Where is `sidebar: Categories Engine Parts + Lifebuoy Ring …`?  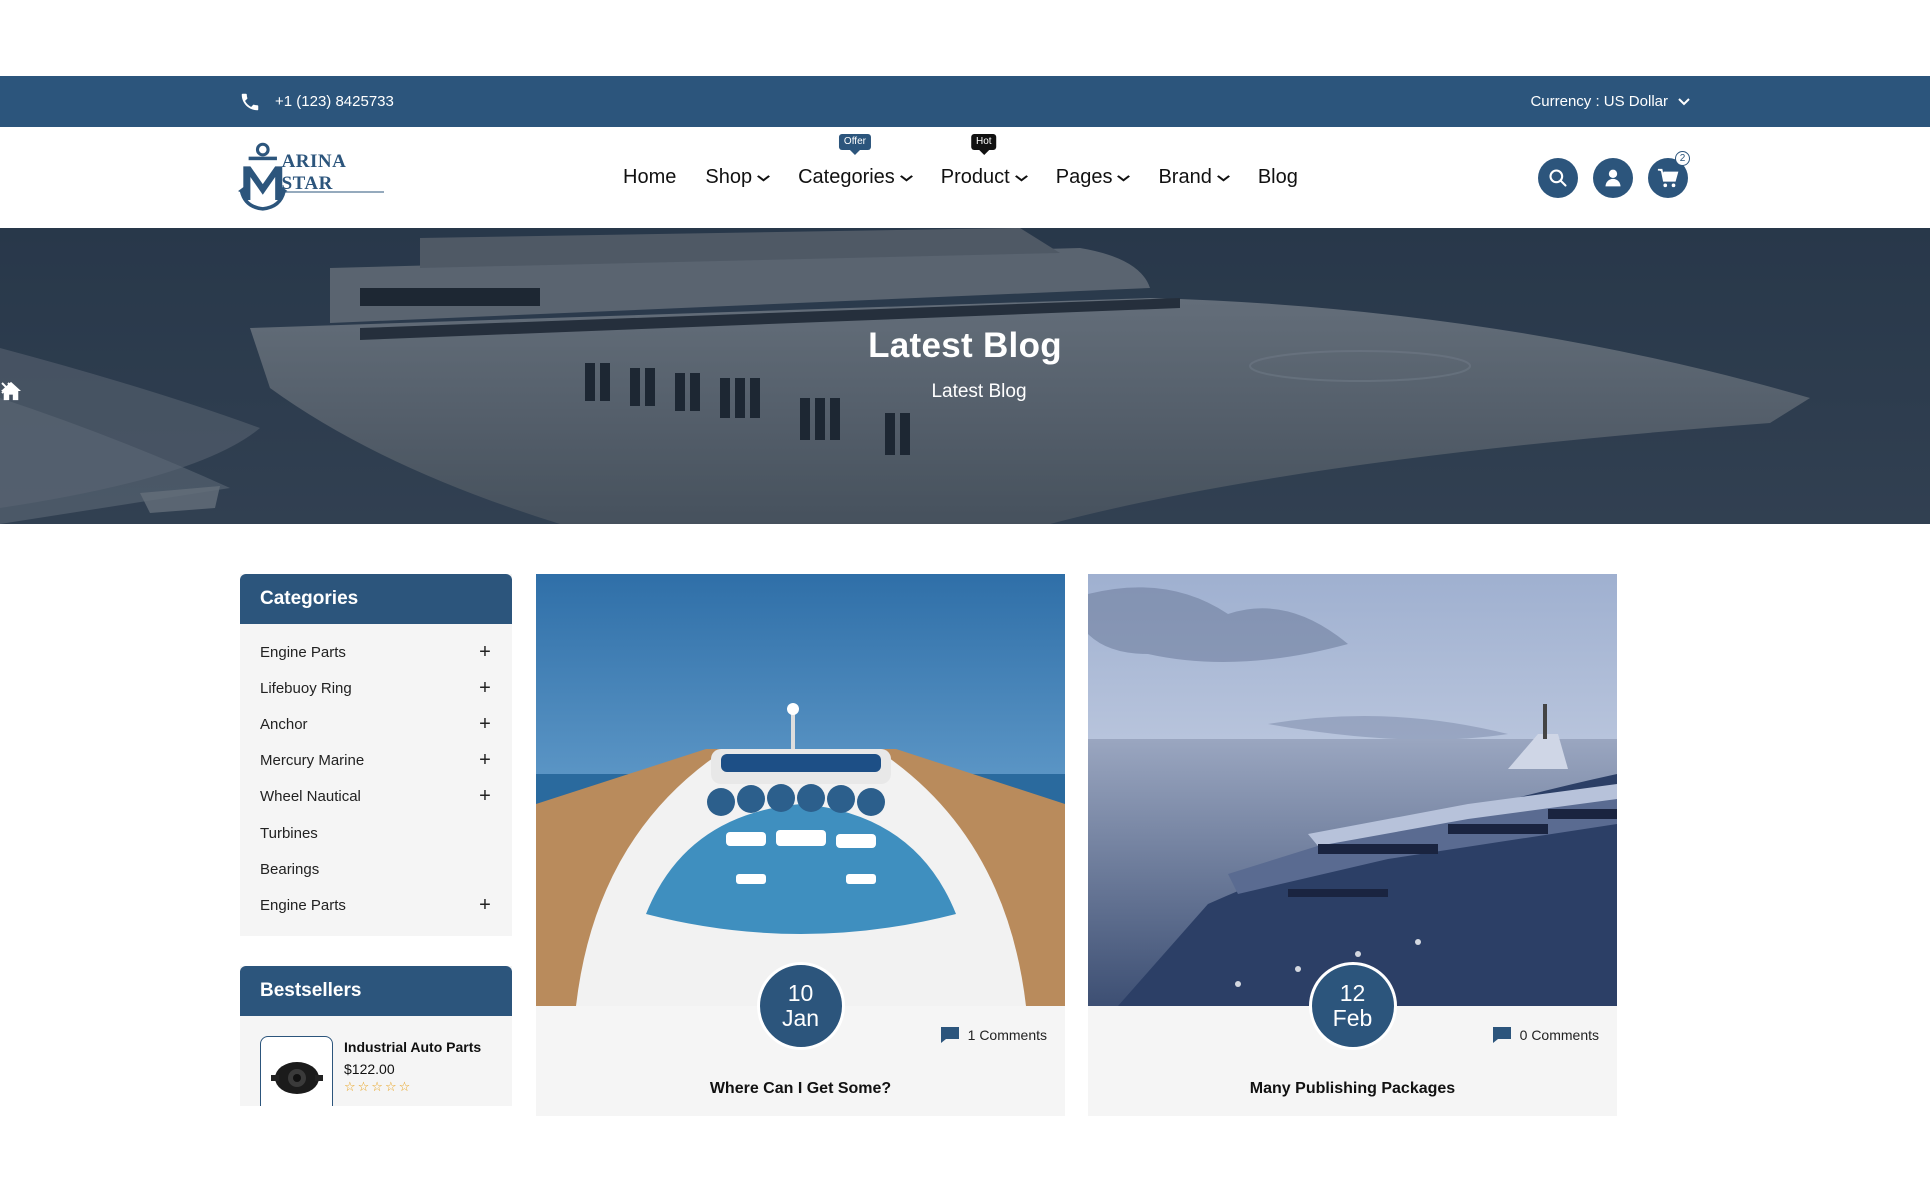 sidebar: Categories Engine Parts + Lifebuoy Ring … is located at coordinates (376, 840).